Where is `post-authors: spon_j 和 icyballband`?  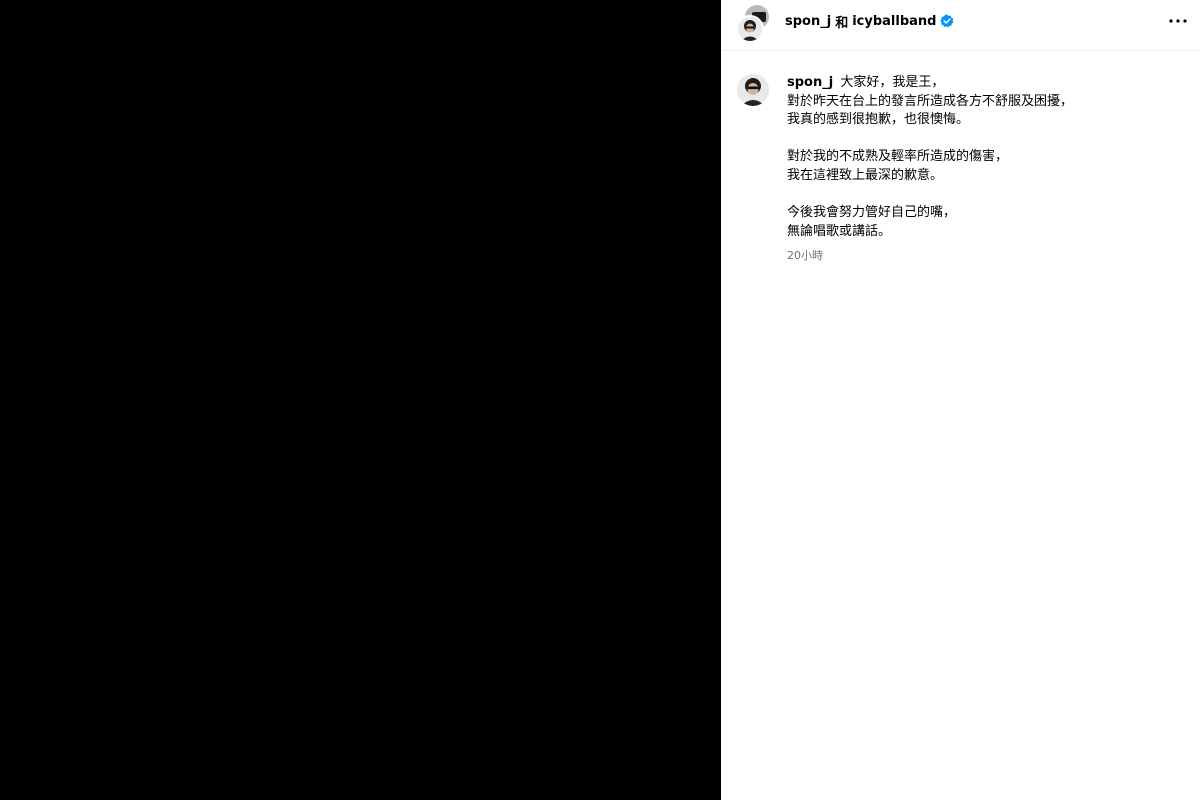 post-authors: spon_j 和 icyballband is located at coordinates (869, 21).